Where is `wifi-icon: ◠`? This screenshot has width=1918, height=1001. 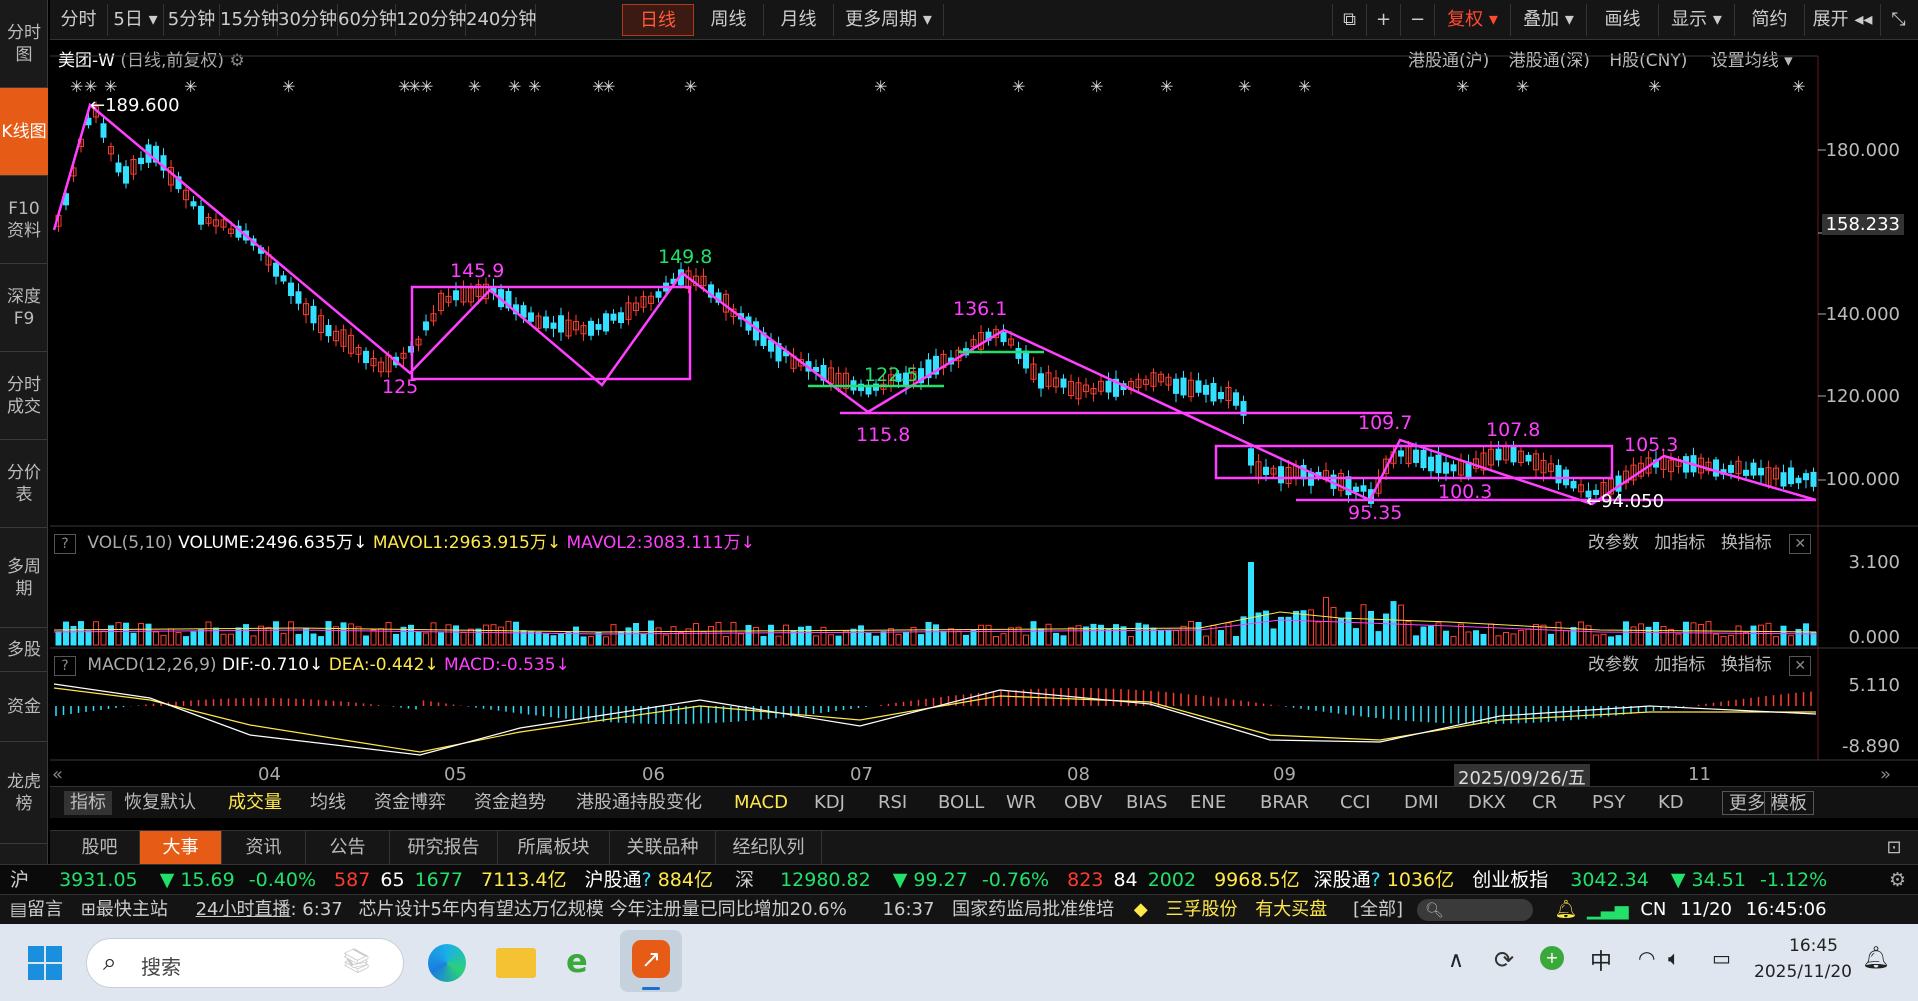 wifi-icon: ◠ is located at coordinates (1646, 958).